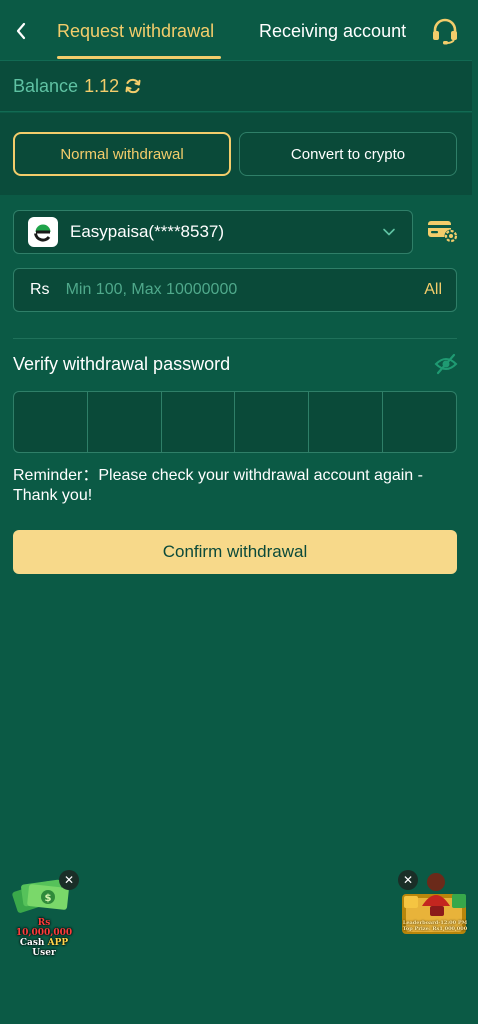  Describe the element at coordinates (69, 880) in the screenshot. I see `close-promo-left-button: ✕` at that location.